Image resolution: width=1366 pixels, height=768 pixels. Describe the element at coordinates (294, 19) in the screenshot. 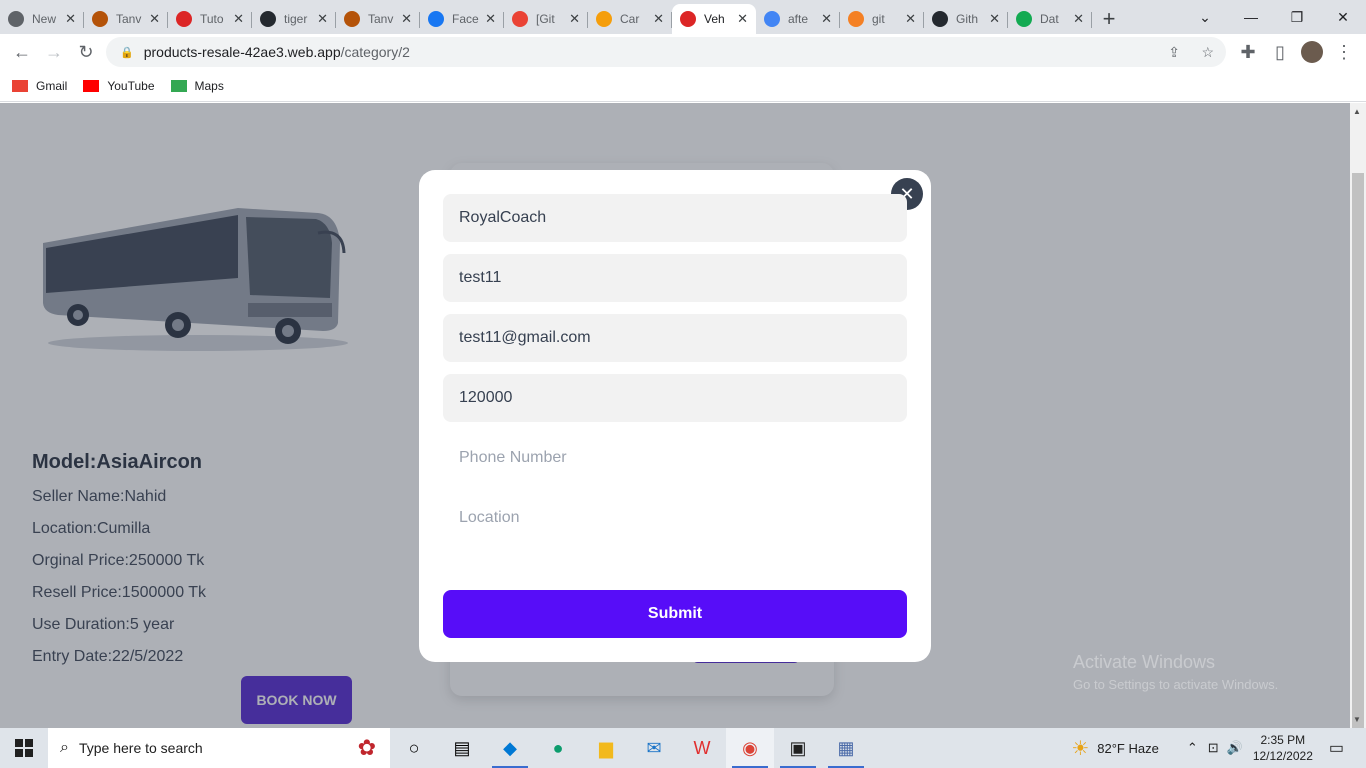

I see `browser-tab: tiger ✕` at that location.